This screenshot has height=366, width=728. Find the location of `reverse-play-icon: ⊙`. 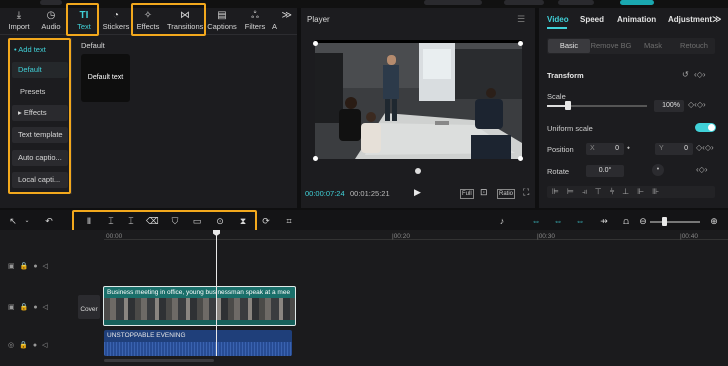

reverse-play-icon: ⊙ is located at coordinates (220, 221).